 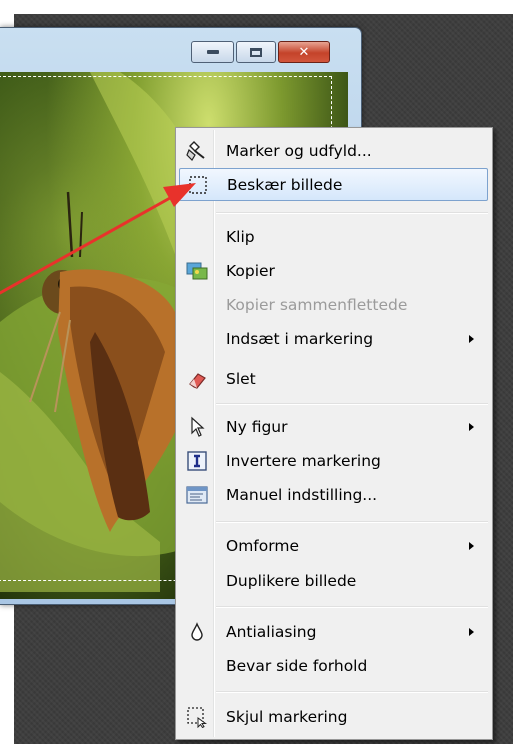 What do you see at coordinates (271, 631) in the screenshot?
I see `menu-item-label: Antialiasing` at bounding box center [271, 631].